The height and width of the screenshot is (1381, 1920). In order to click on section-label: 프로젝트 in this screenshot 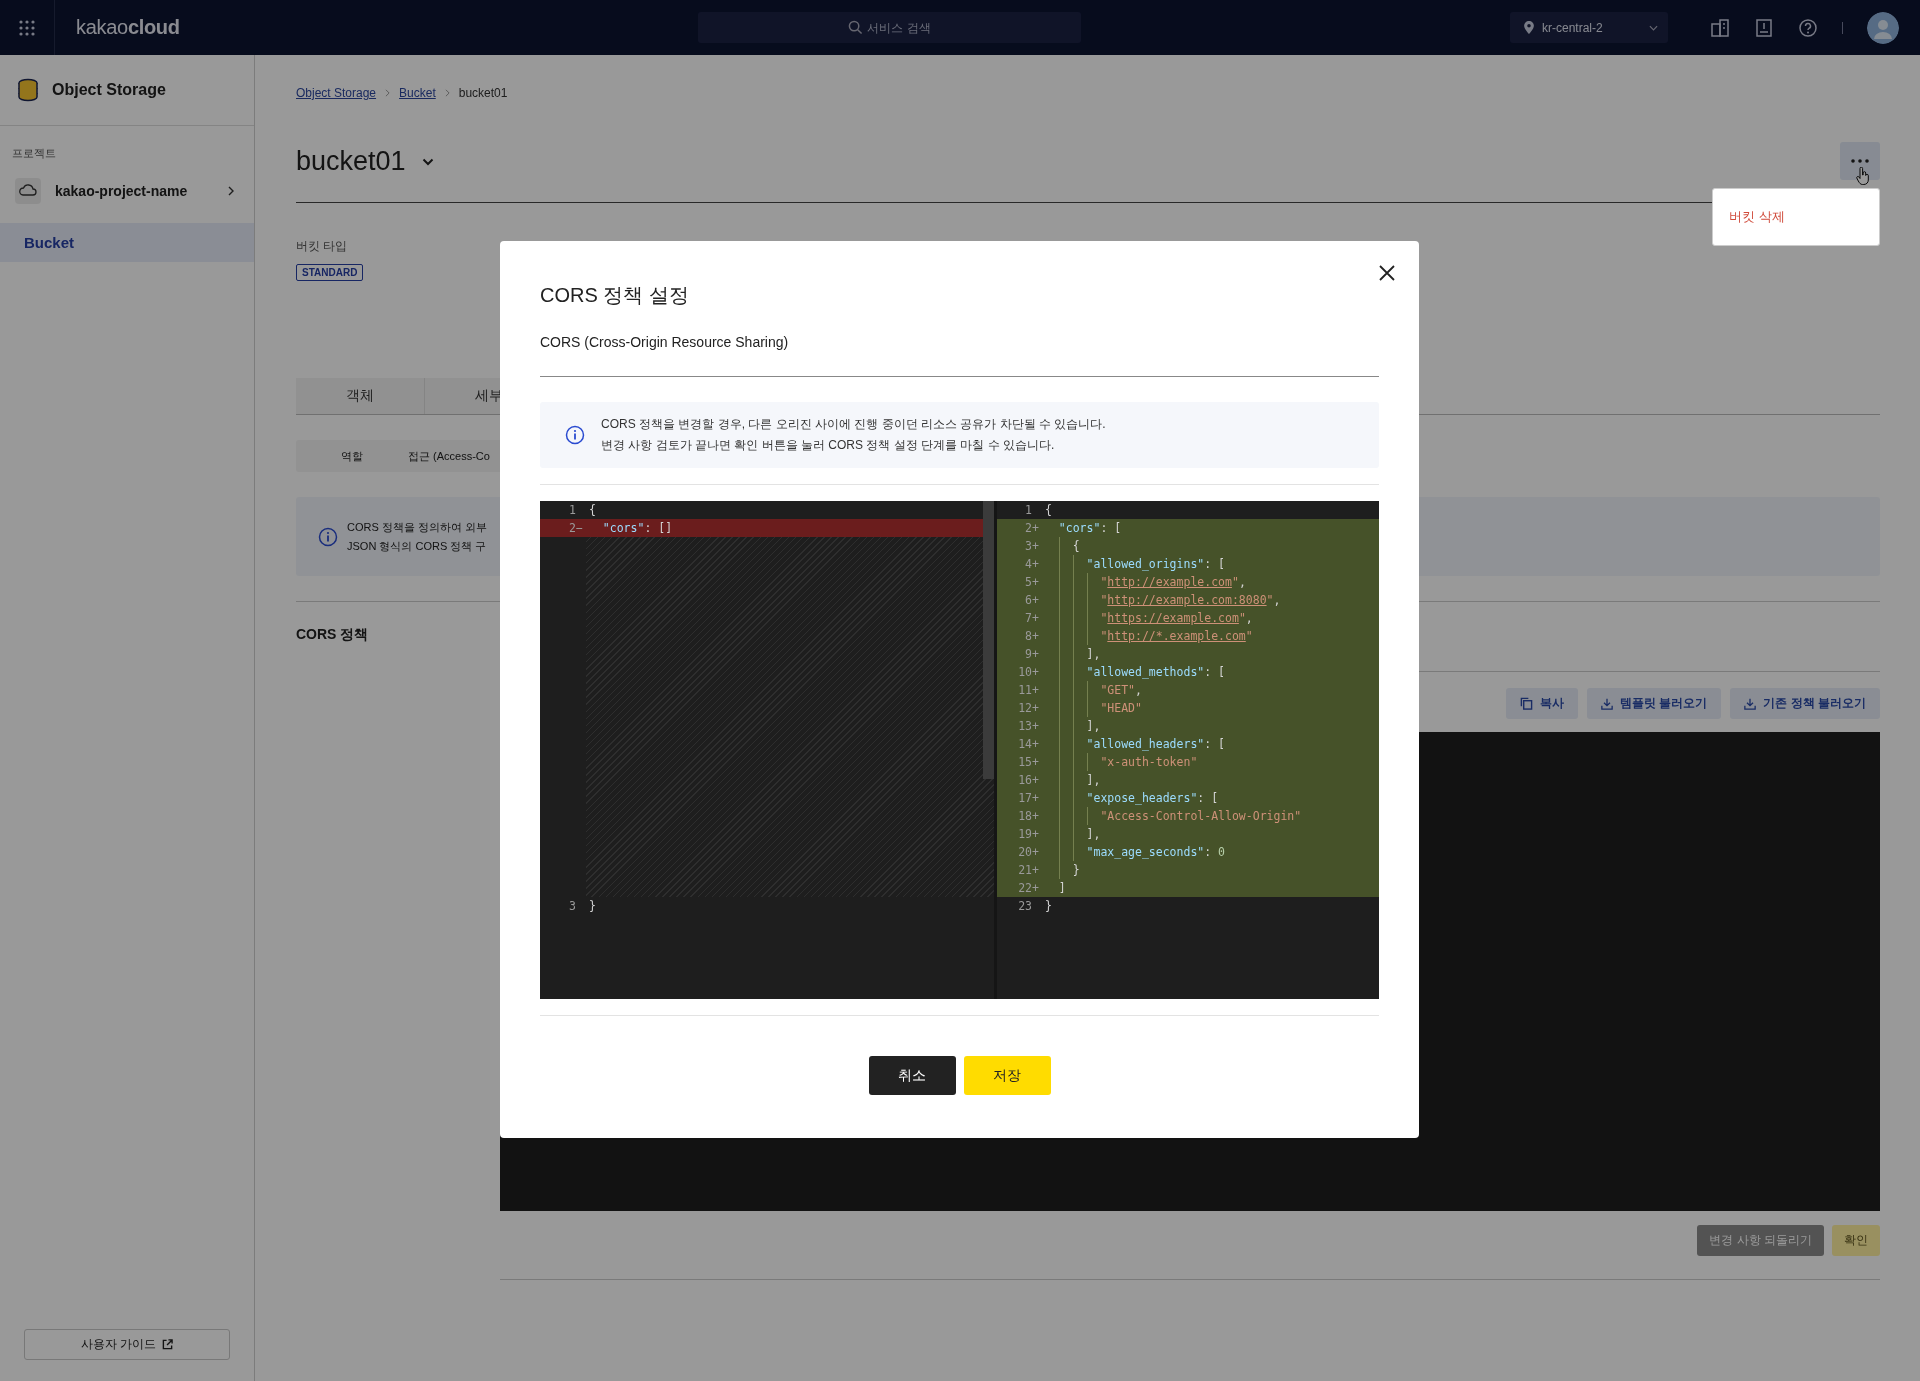, I will do `click(34, 153)`.